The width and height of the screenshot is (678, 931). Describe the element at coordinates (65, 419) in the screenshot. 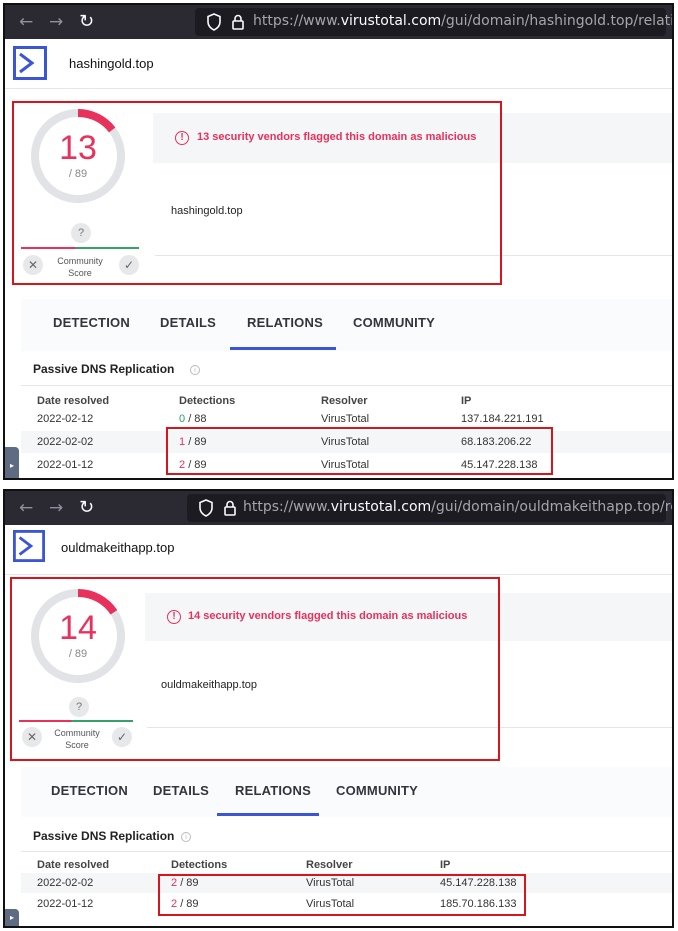

I see `cell-date: 2022-02-12` at that location.